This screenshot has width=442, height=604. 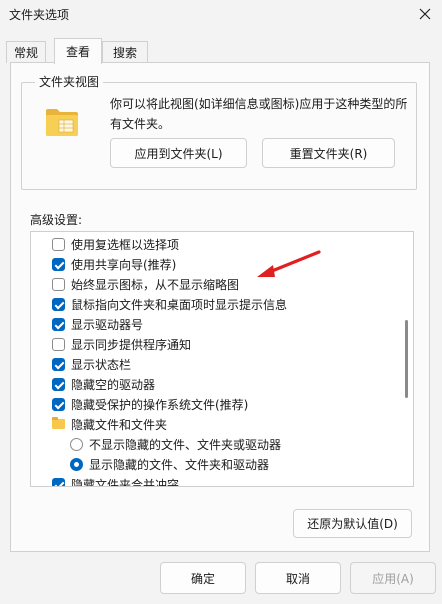 What do you see at coordinates (160, 404) in the screenshot?
I see `option-label: 隐藏受保护的操作系统文件(推荐)` at bounding box center [160, 404].